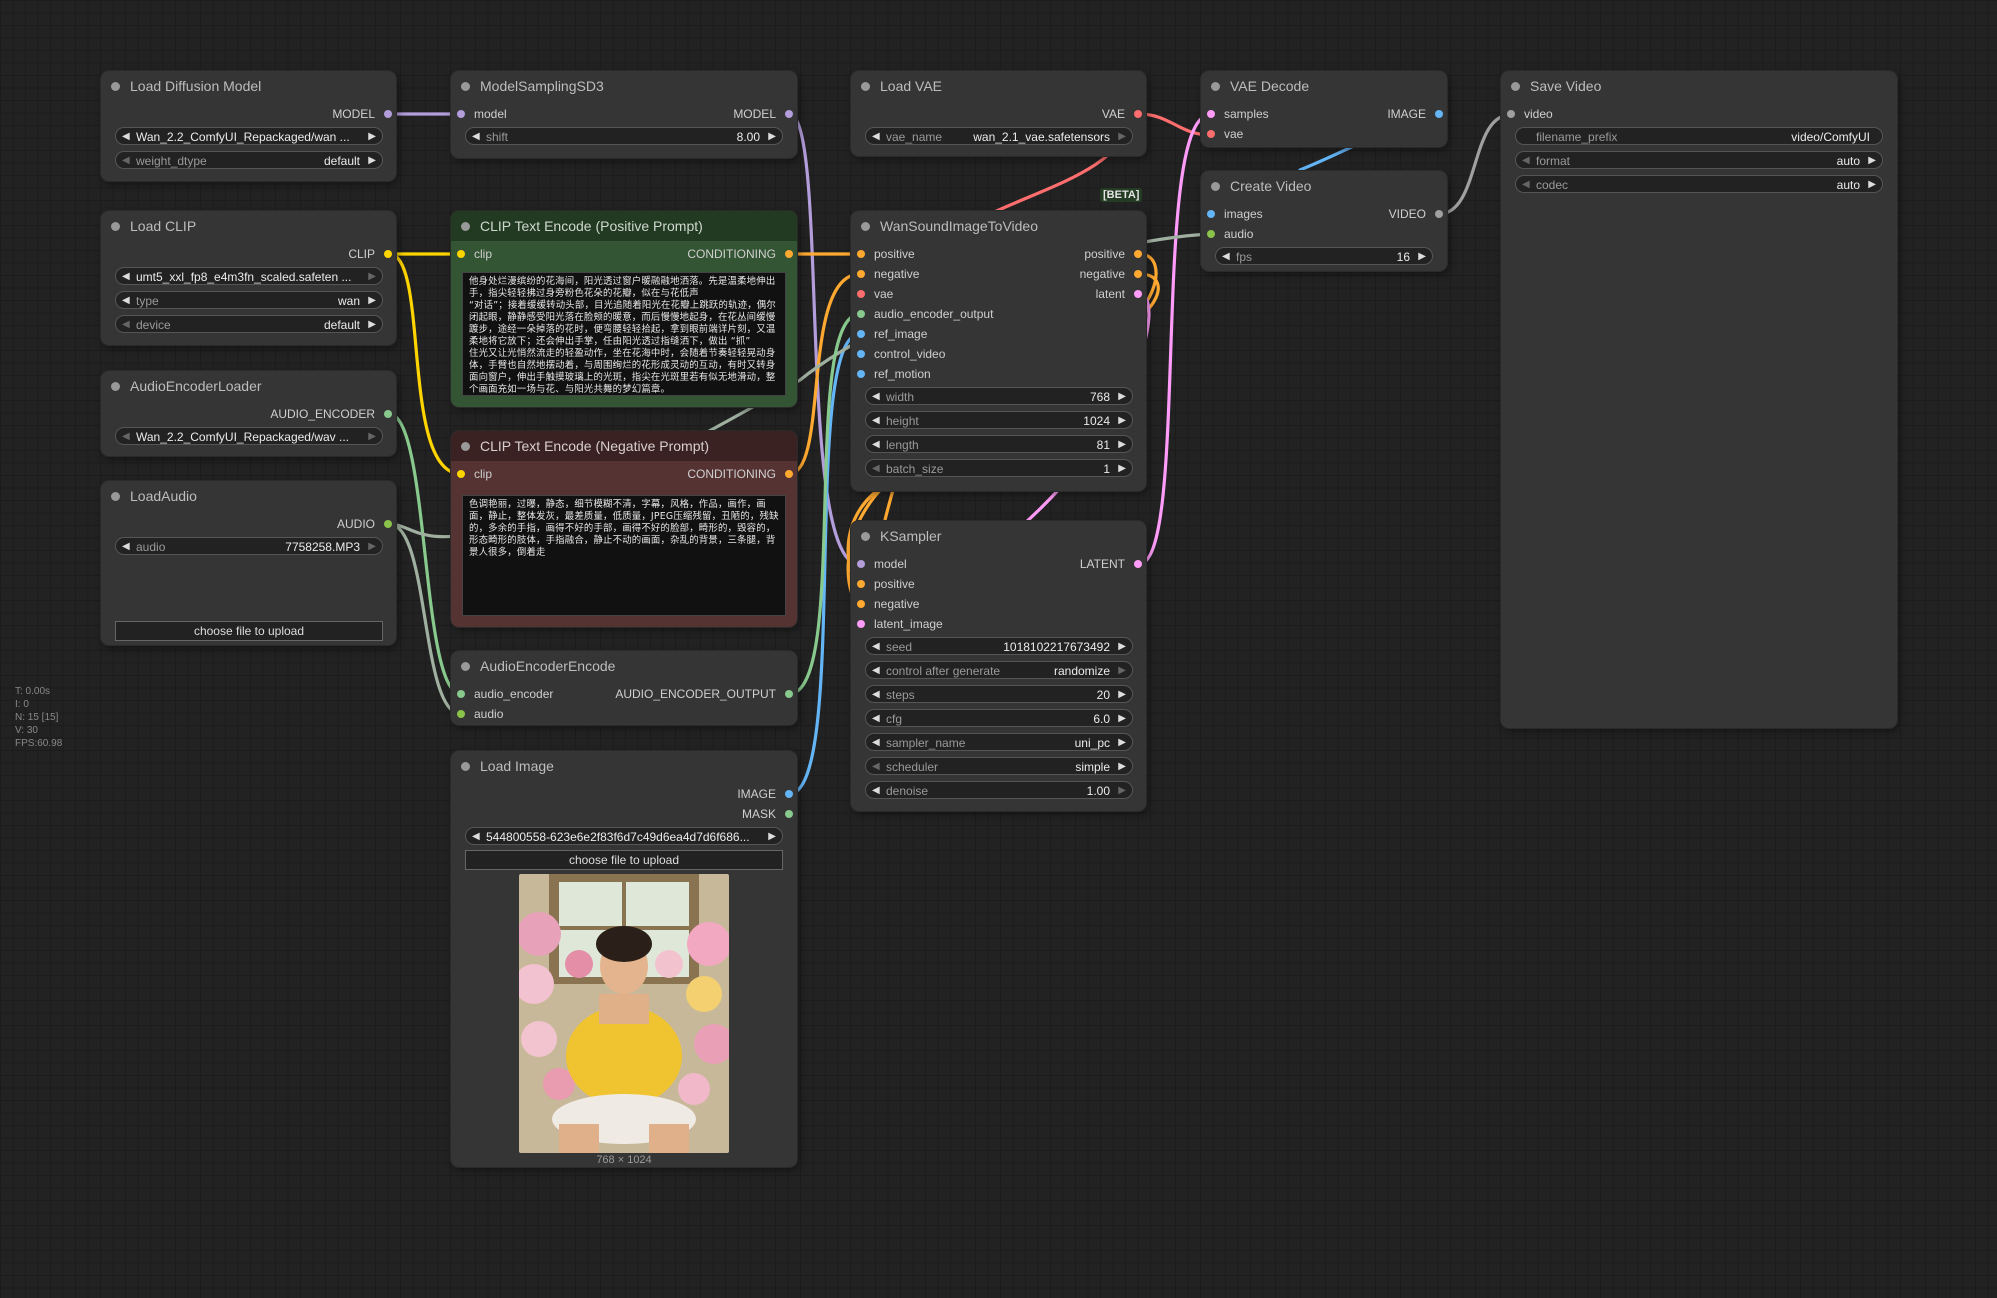 This screenshot has width=1997, height=1298. Describe the element at coordinates (888, 604) in the screenshot. I see `input-negative: negative` at that location.